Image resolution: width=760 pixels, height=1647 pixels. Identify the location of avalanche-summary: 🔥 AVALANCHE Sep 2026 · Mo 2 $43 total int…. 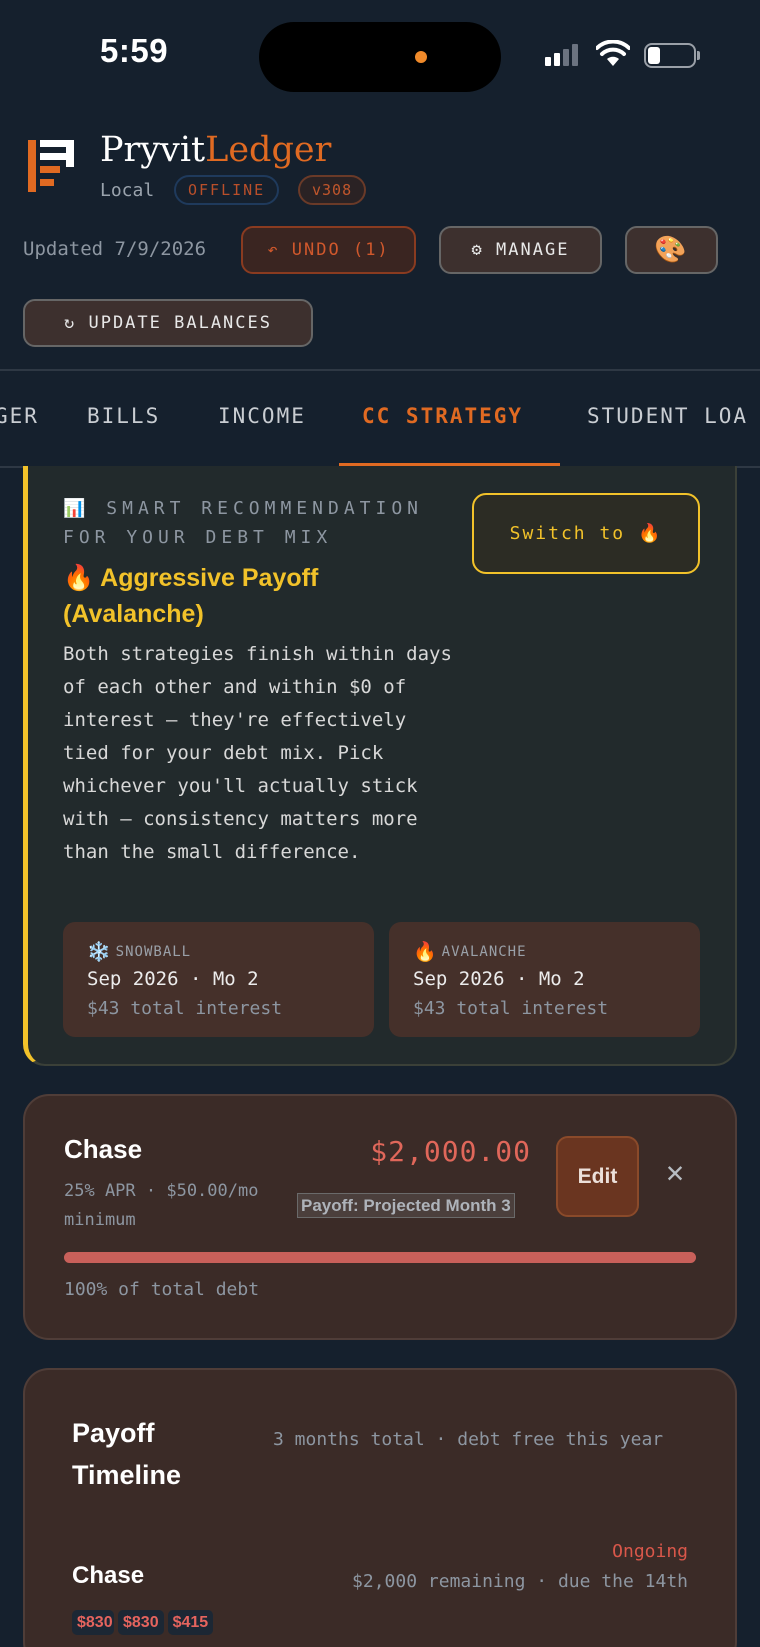
(544, 979).